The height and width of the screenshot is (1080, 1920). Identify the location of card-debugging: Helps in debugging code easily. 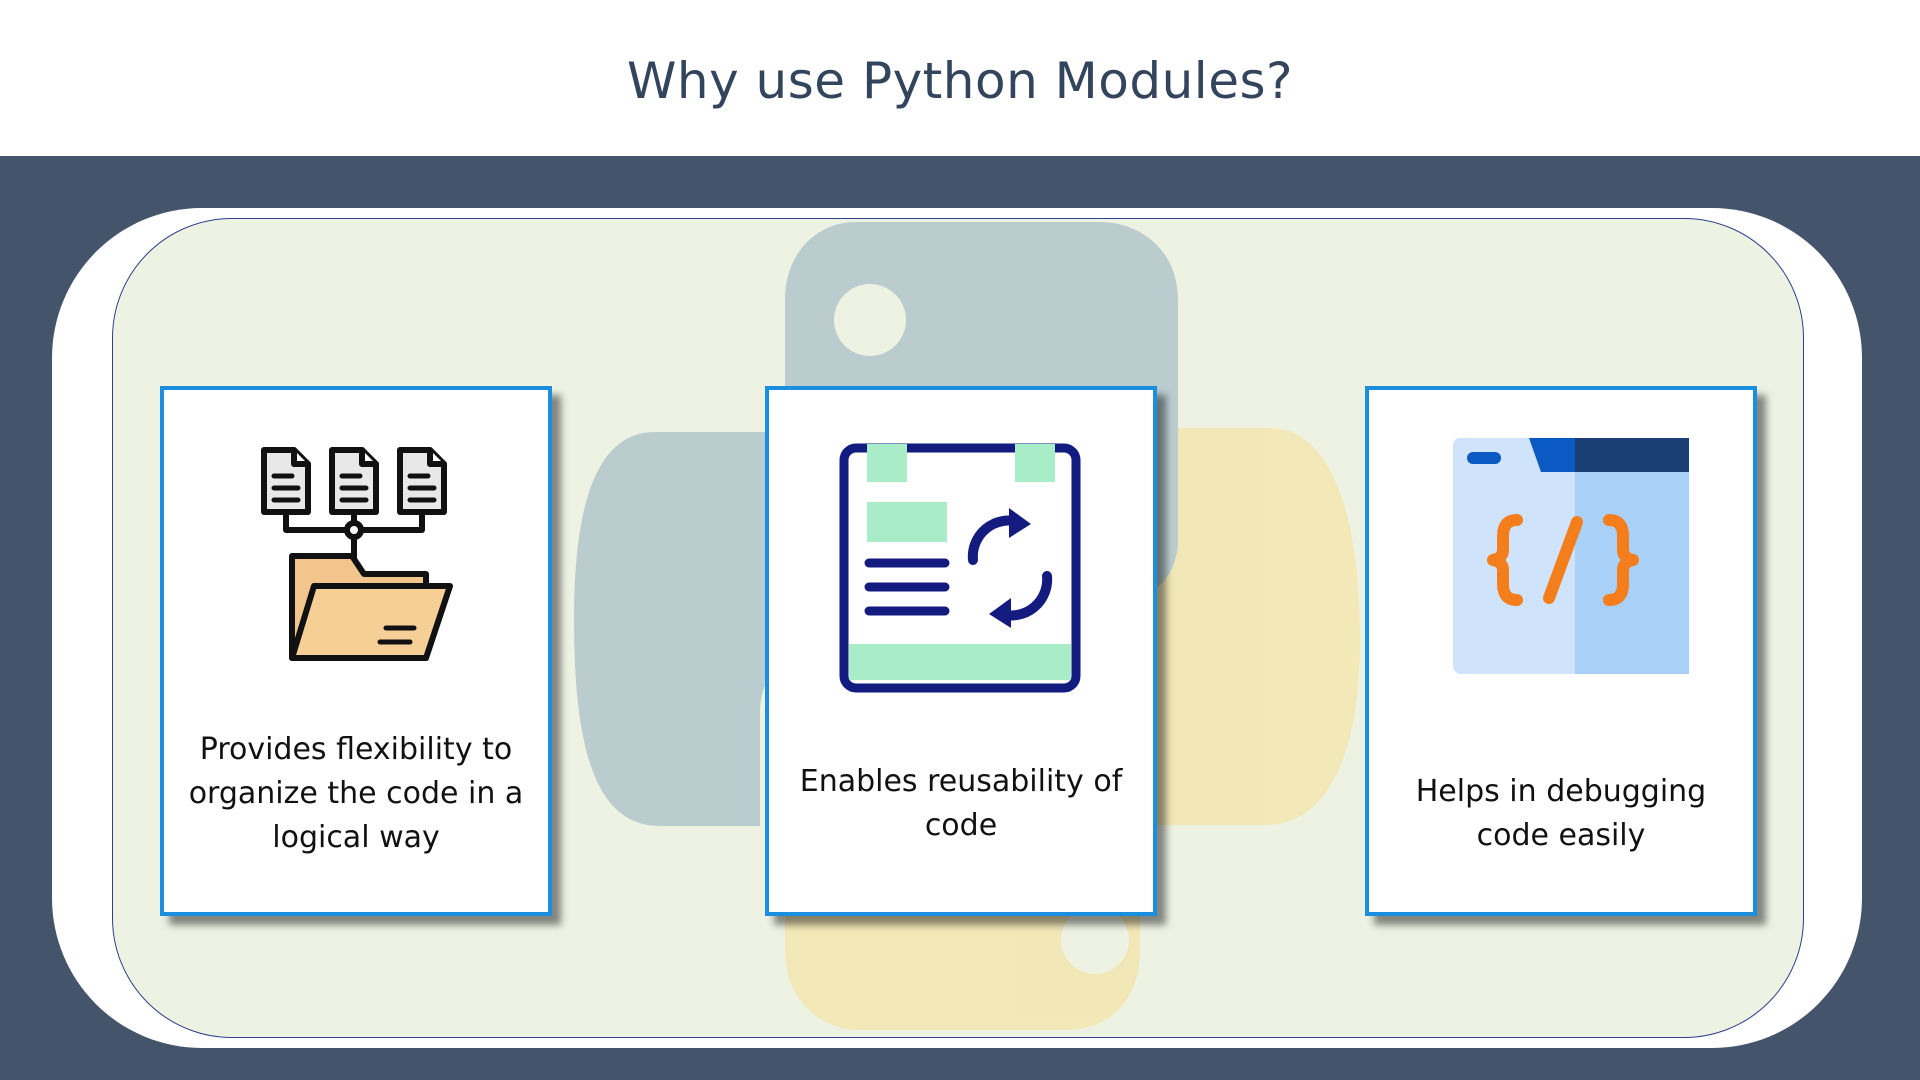
(1561, 651).